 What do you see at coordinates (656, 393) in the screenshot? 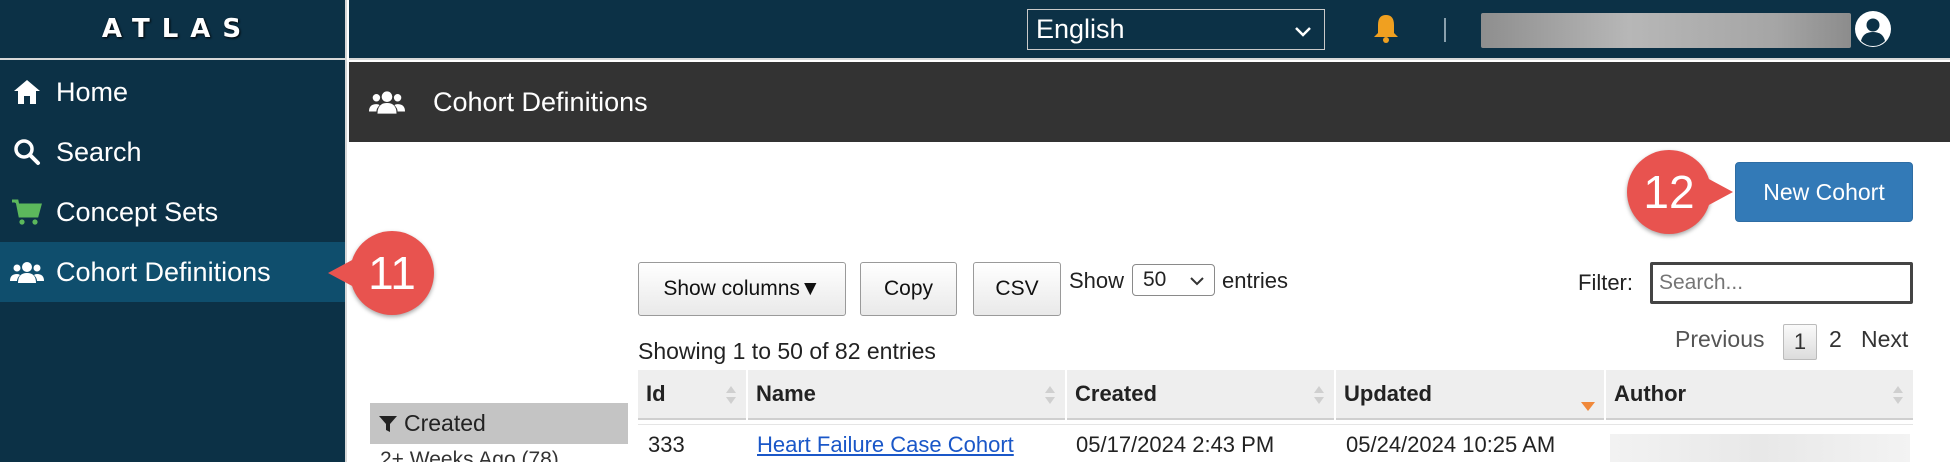
I see `column-header-label: Id` at bounding box center [656, 393].